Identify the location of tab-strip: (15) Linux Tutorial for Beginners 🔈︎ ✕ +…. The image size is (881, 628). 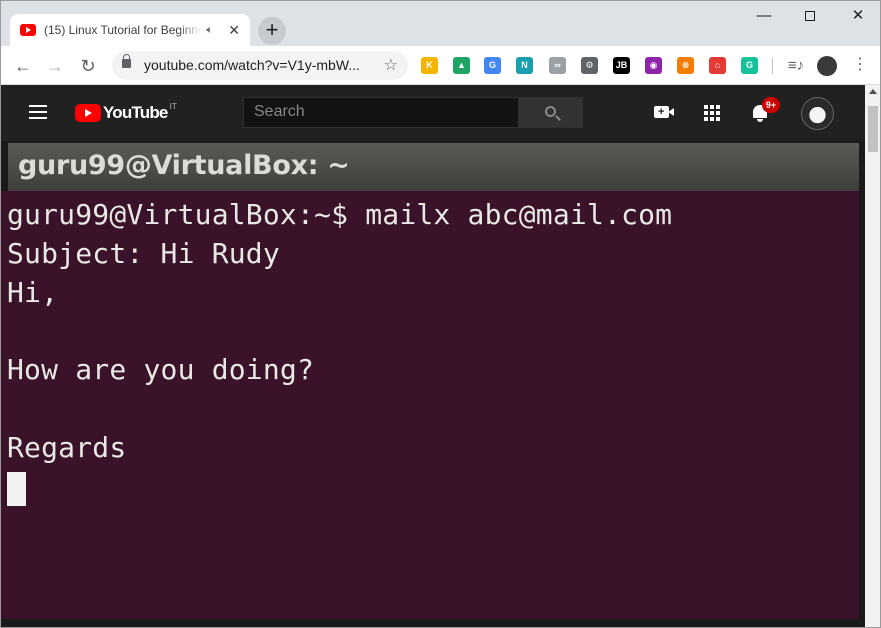
(440, 23).